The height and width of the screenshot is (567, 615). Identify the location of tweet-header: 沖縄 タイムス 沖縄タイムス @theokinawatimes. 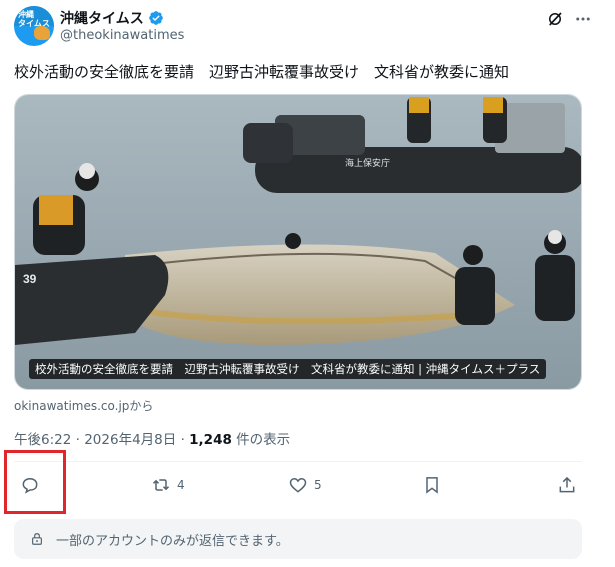
(309, 28).